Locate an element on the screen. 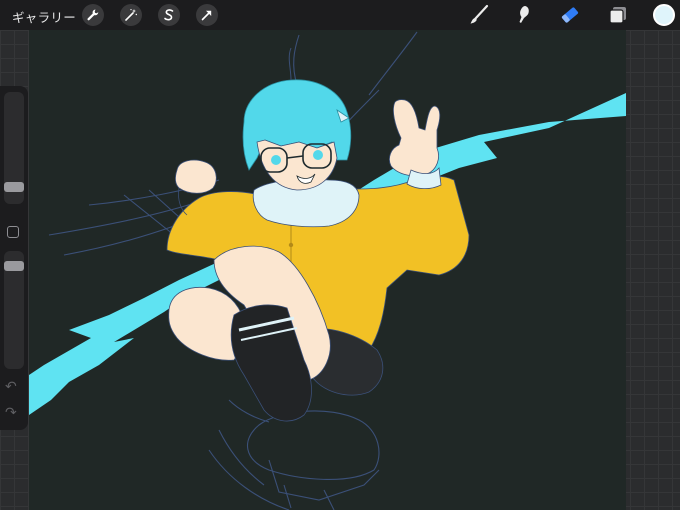 The image size is (680, 510). selection-s-icon is located at coordinates (169, 15).